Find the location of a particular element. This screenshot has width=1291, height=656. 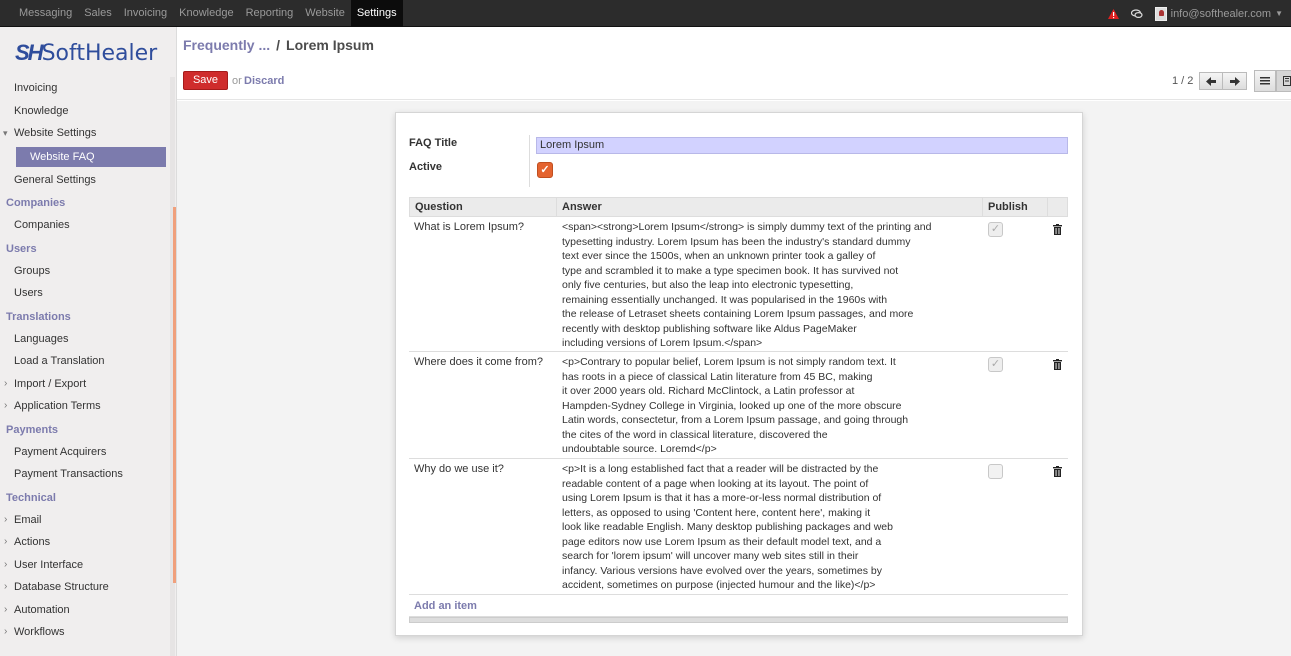

sidebar-item-languages: Languages is located at coordinates (85, 339).